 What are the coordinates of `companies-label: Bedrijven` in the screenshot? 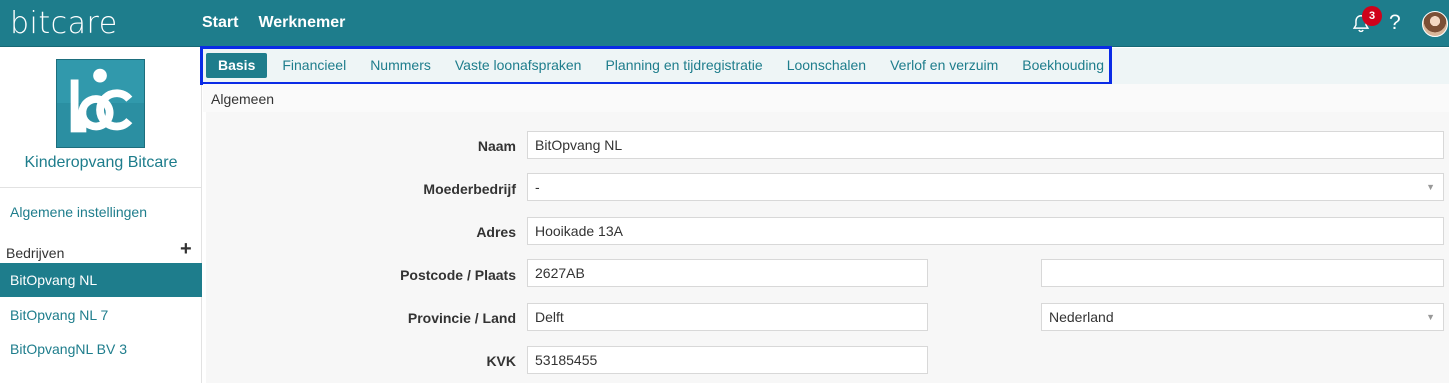 It's located at (35, 253).